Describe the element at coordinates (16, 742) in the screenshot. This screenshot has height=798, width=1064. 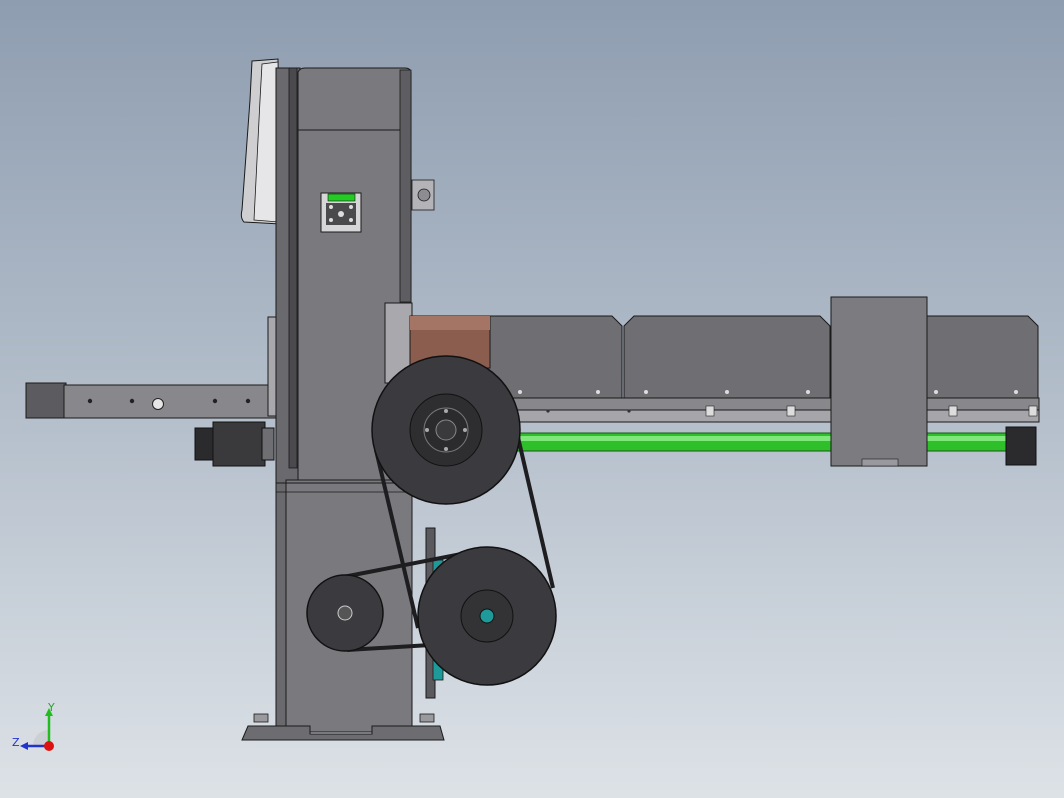
I see `z-axis-label: Z` at that location.